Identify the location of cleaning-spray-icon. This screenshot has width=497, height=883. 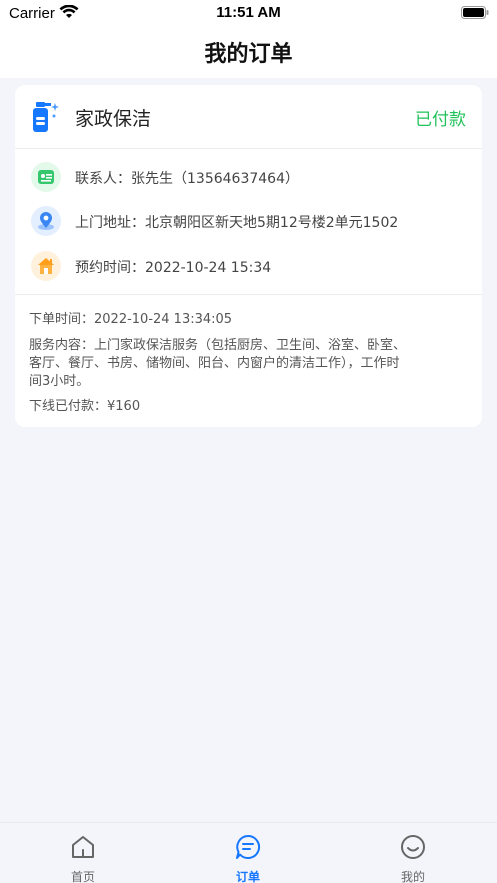
(46, 117).